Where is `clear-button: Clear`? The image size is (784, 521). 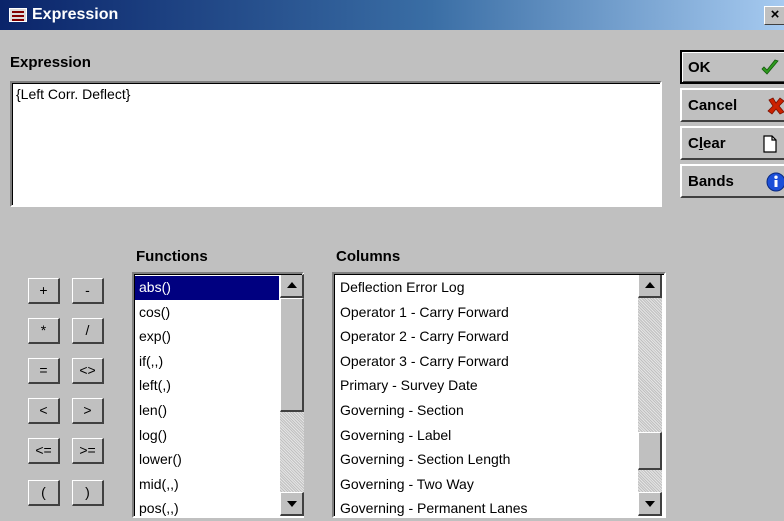 clear-button: Clear is located at coordinates (732, 143).